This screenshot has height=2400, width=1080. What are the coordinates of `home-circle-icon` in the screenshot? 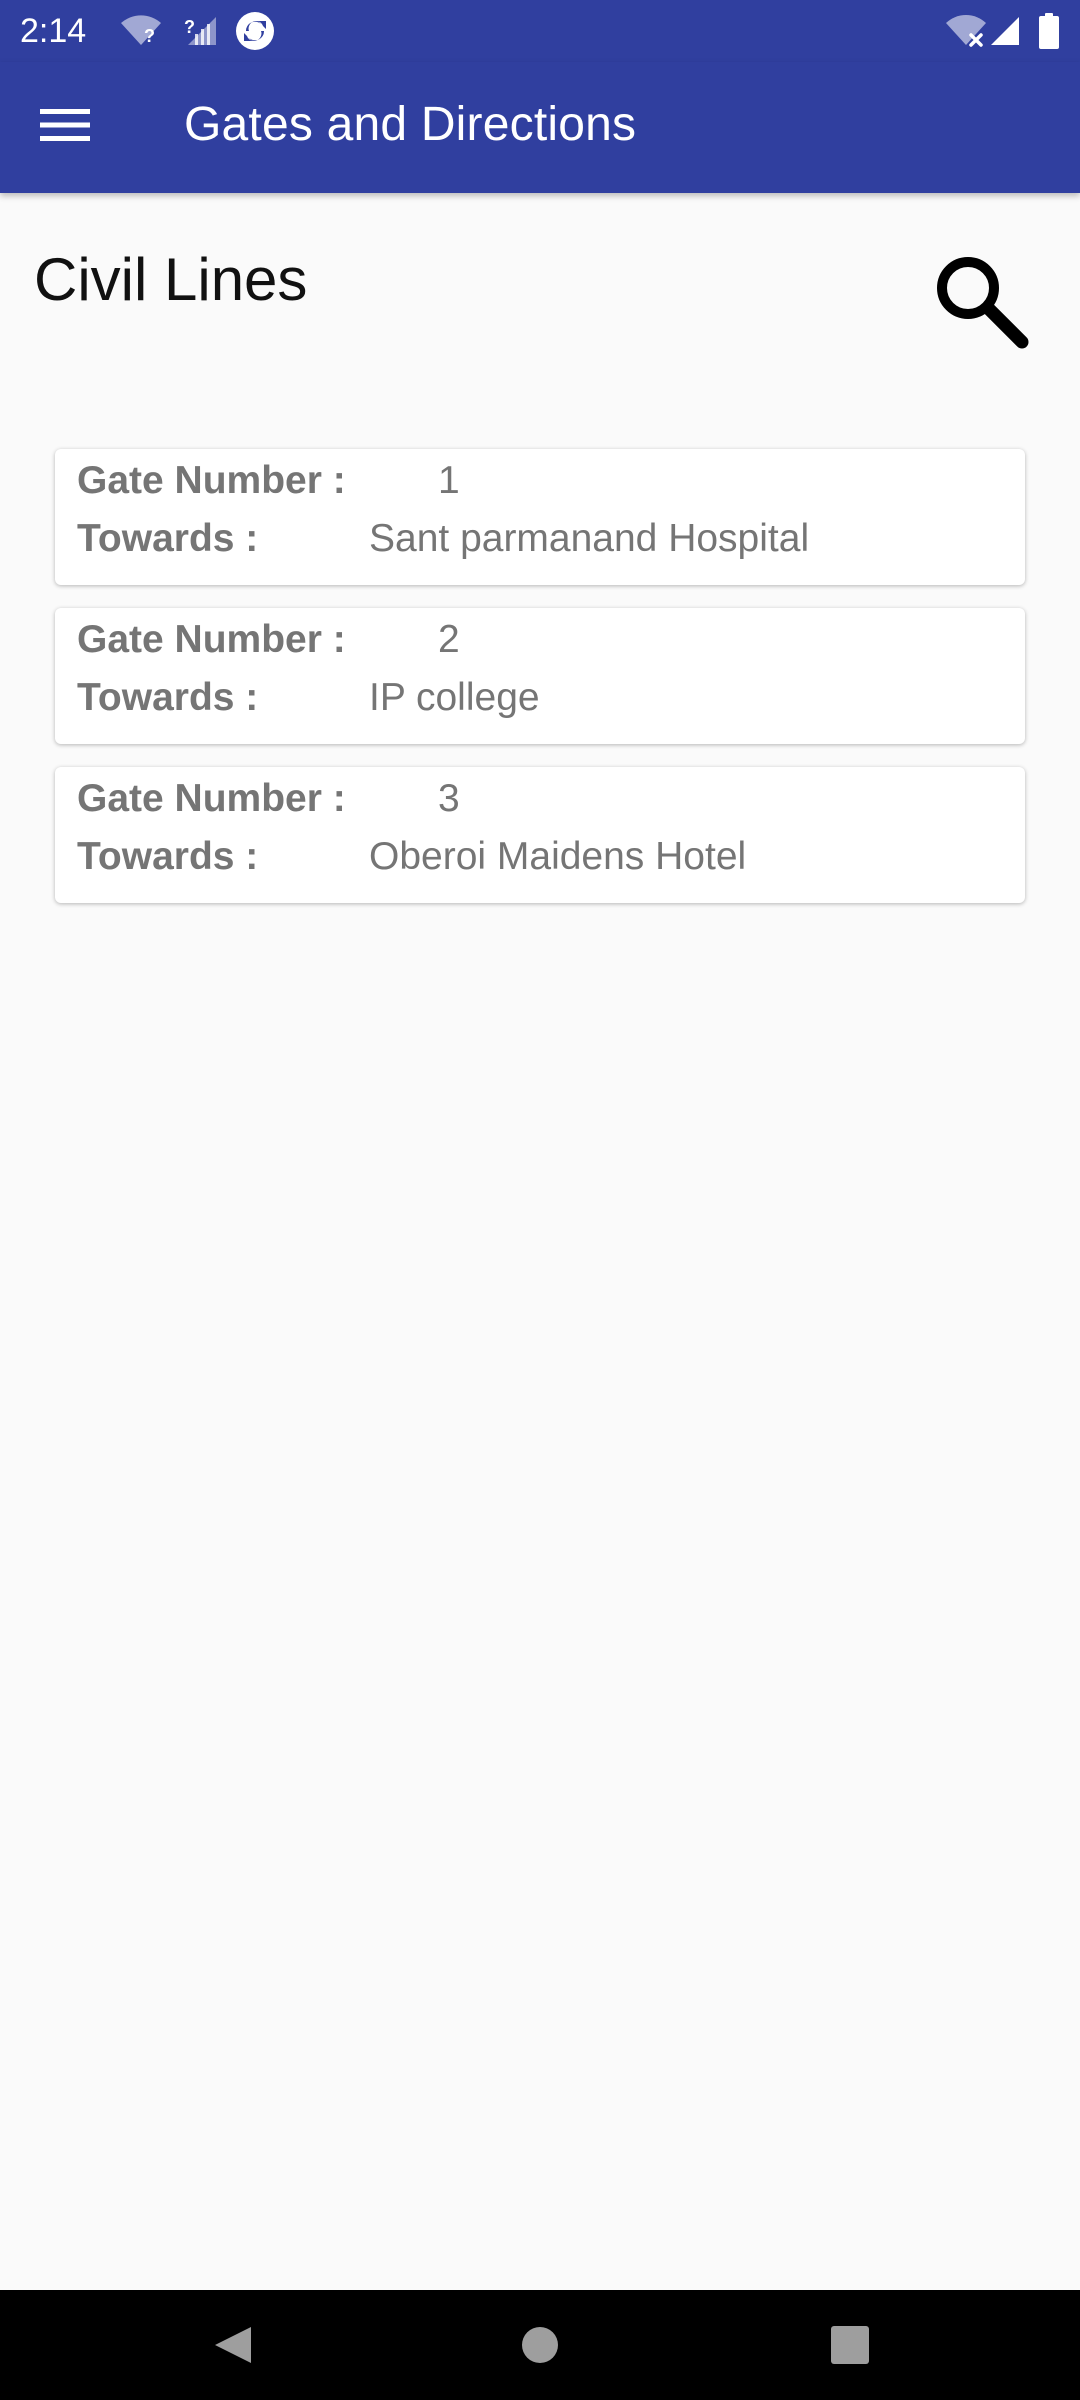 It's located at (540, 2345).